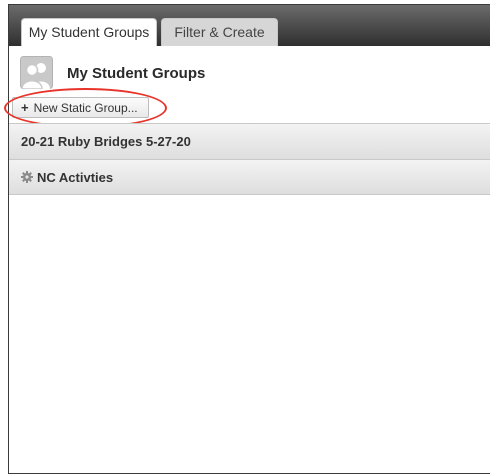  Describe the element at coordinates (249, 71) in the screenshot. I see `panel-header: My Student Groups` at that location.